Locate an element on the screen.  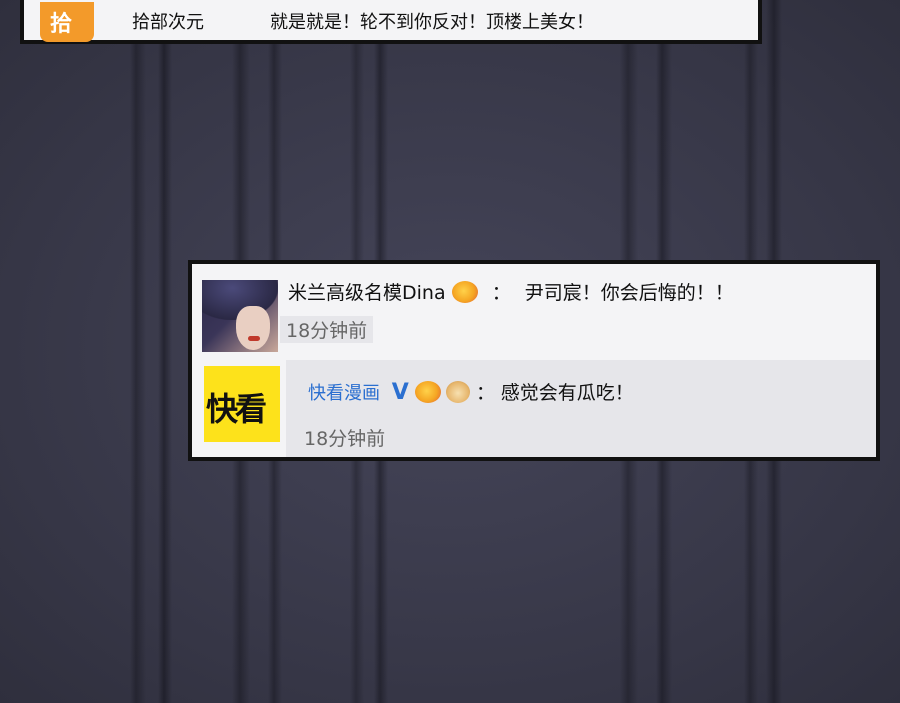
reply-username: 快看漫画 is located at coordinates (344, 393).